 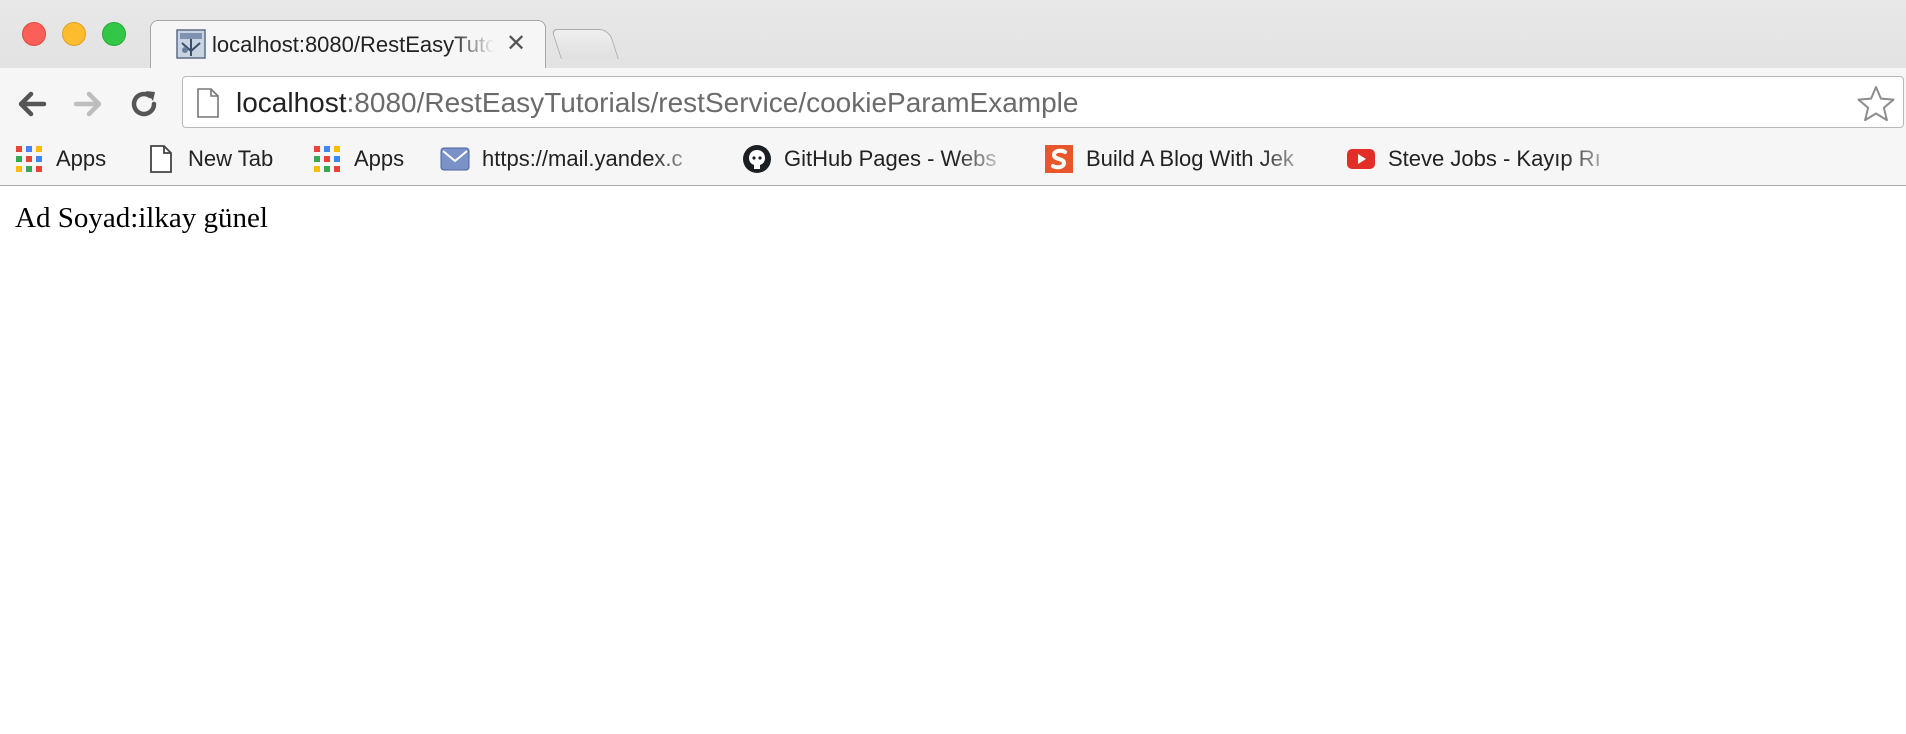 What do you see at coordinates (1494, 158) in the screenshot?
I see `bookmark-label: Steve Jobs - Kayıp Rı` at bounding box center [1494, 158].